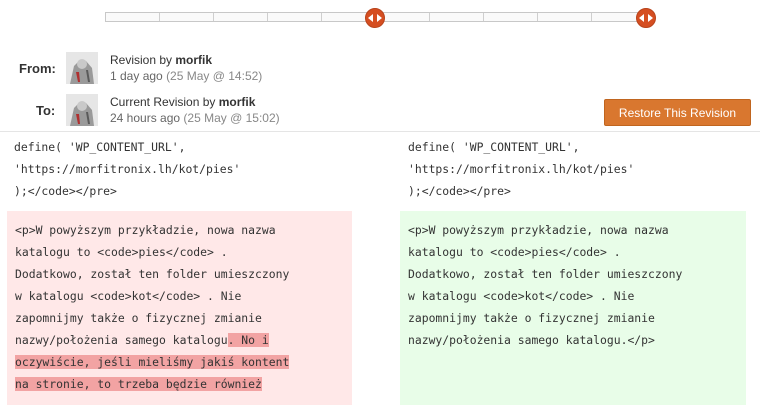 This screenshot has height=405, width=760. Describe the element at coordinates (145, 118) in the screenshot. I see `time-ago: 24 hours ago` at that location.